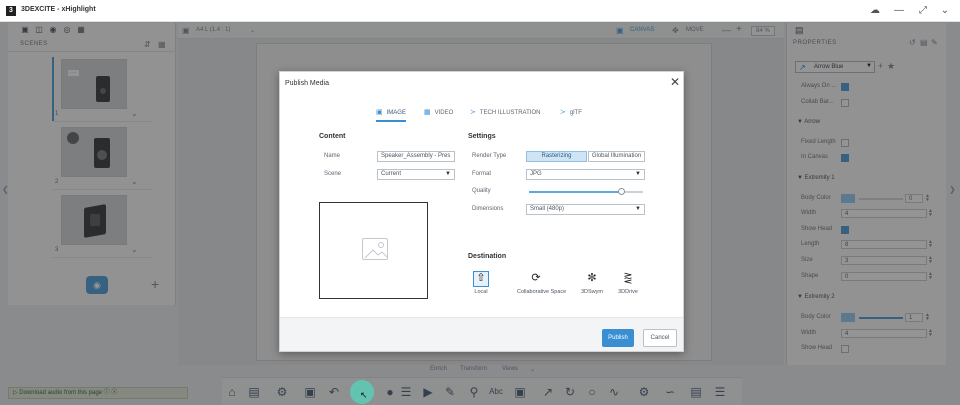 The height and width of the screenshot is (405, 960). Describe the element at coordinates (536, 174) in the screenshot. I see `format-select-value: JPG` at that location.